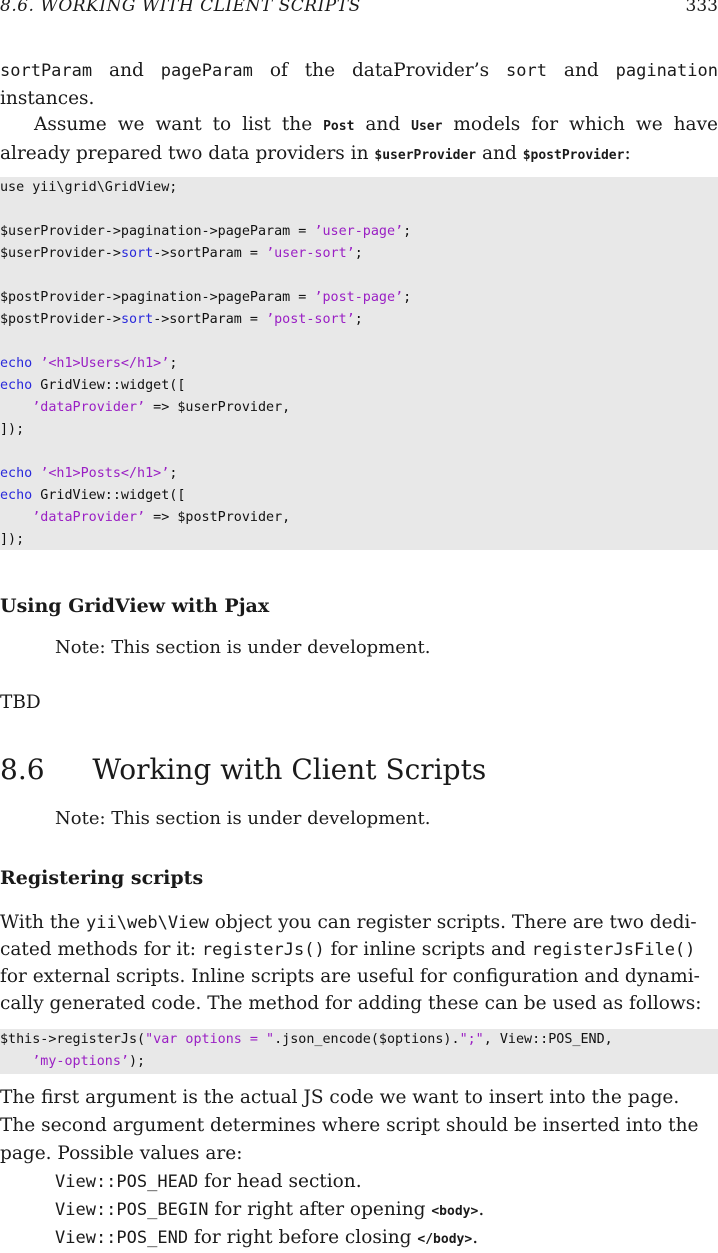  I want to click on code-line: echo ’<h1>Posts</h1>’;, so click(359, 474).